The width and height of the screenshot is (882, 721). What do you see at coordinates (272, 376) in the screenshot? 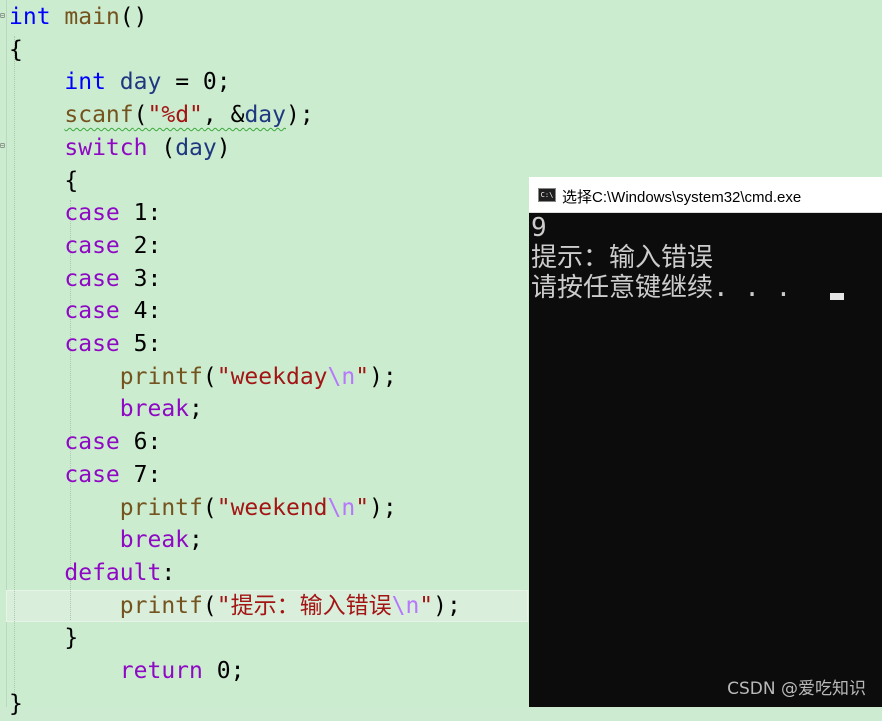
I see `code-token: "weekday` at bounding box center [272, 376].